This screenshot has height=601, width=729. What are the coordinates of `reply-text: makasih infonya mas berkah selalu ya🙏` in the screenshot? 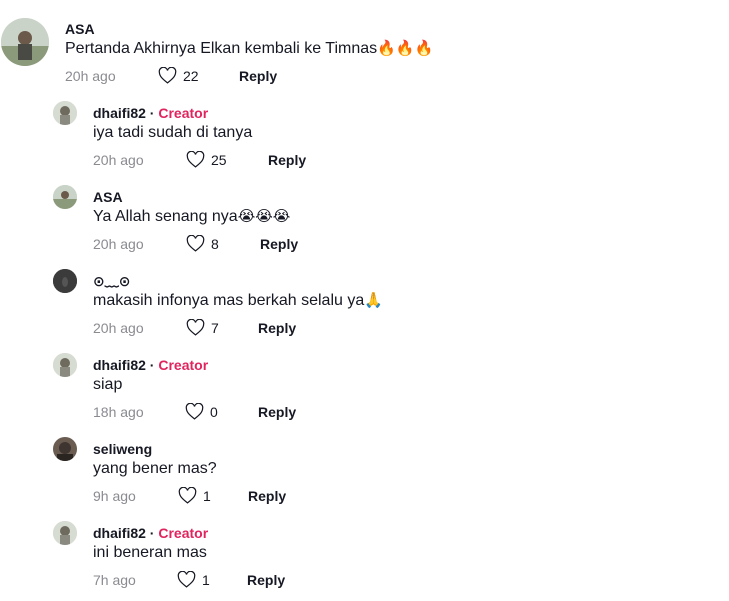 It's located at (238, 301).